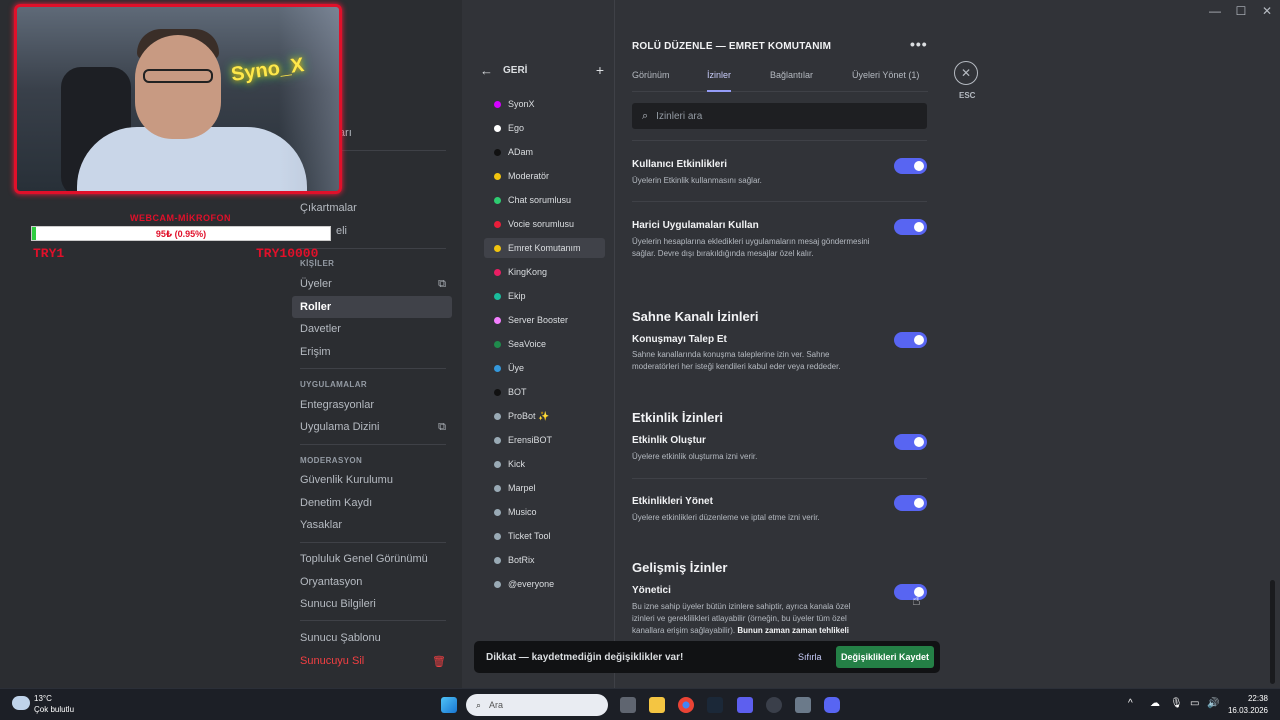 Image resolution: width=1280 pixels, height=720 pixels. Describe the element at coordinates (530, 440) in the screenshot. I see `role-name: ErensiBOT` at that location.